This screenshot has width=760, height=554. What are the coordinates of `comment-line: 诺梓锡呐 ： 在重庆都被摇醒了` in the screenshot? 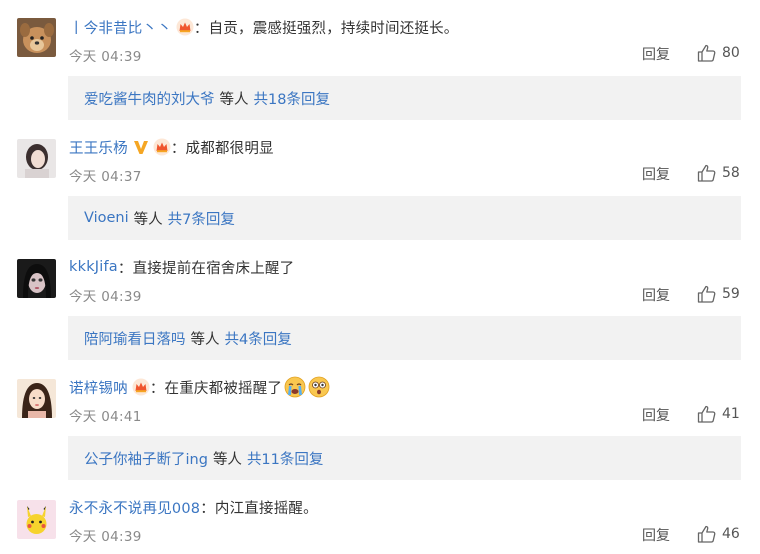 It's located at (199, 387).